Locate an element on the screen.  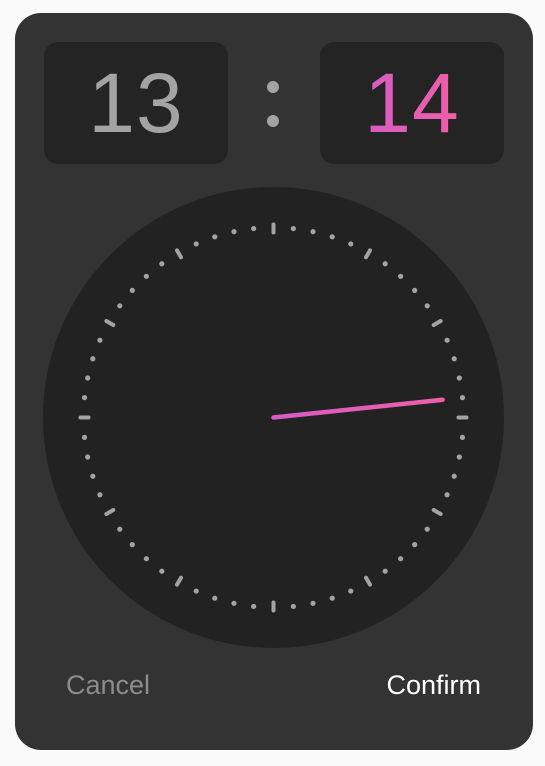
separator-dot-bottom is located at coordinates (273, 121).